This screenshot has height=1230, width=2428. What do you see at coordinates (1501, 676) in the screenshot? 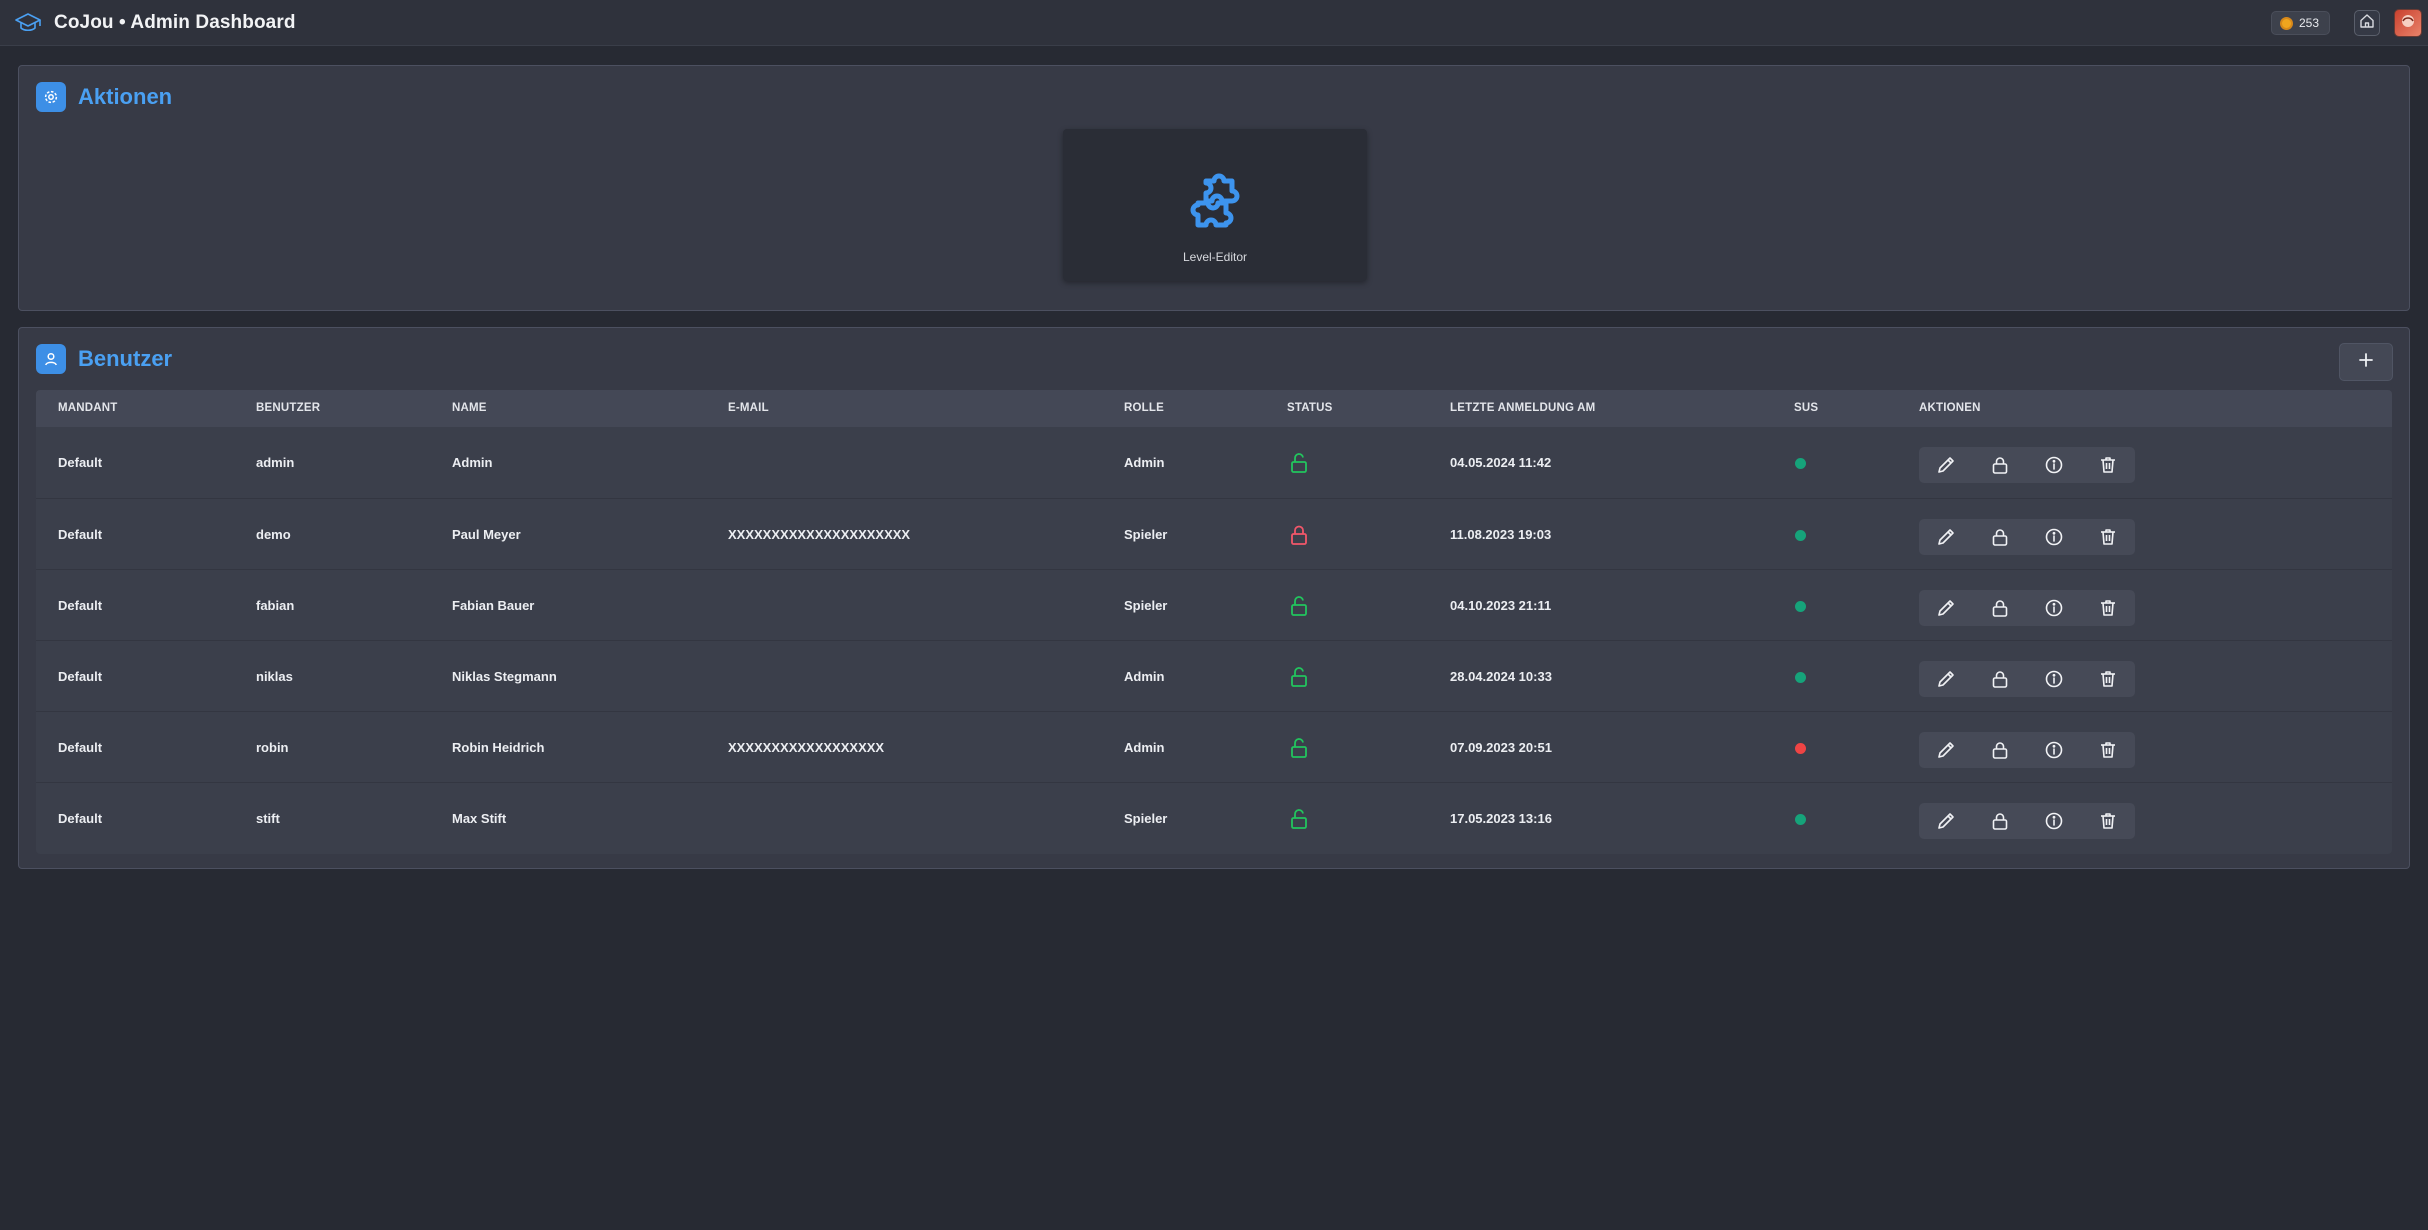
I see `cell-last-login: 28.04.2024 10:33` at bounding box center [1501, 676].